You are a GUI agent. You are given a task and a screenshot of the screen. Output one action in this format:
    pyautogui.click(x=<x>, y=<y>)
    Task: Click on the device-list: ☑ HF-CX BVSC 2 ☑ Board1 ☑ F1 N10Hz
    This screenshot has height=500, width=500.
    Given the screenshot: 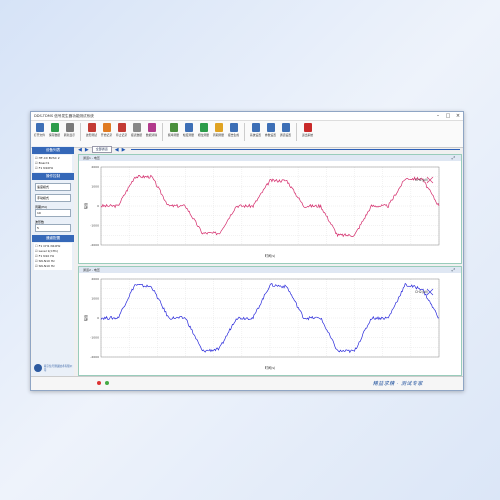 What is the action you would take?
    pyautogui.click(x=53, y=163)
    